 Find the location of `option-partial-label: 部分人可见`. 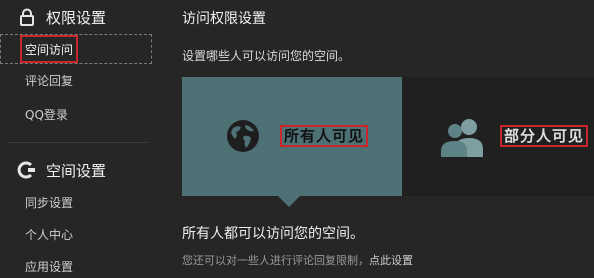

option-partial-label: 部分人可见 is located at coordinates (544, 136).